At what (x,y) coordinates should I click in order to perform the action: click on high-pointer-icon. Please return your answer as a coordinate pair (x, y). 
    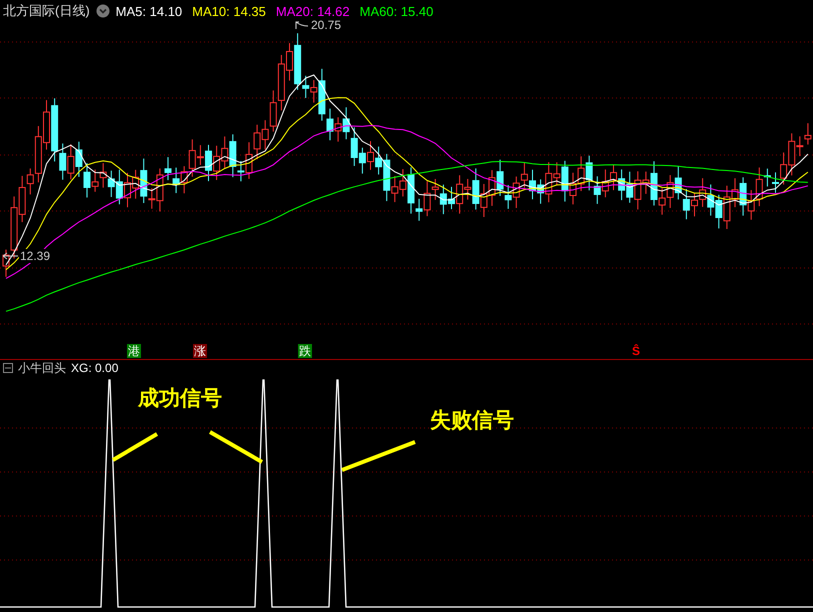
    Looking at the image, I should click on (302, 25).